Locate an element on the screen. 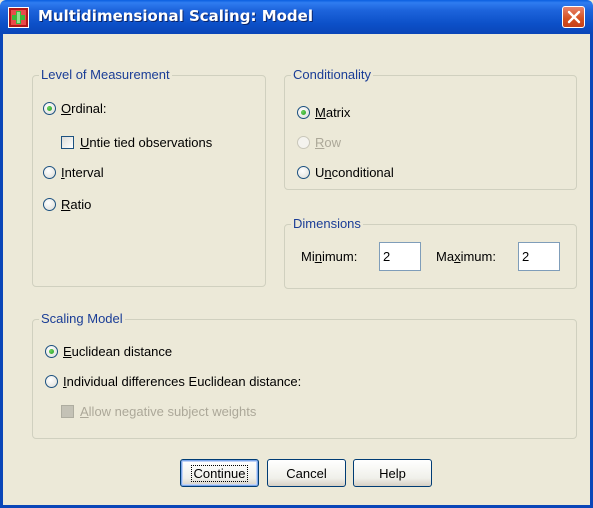 Image resolution: width=593 pixels, height=508 pixels. scaling-model-legend: Scaling Model is located at coordinates (82, 319).